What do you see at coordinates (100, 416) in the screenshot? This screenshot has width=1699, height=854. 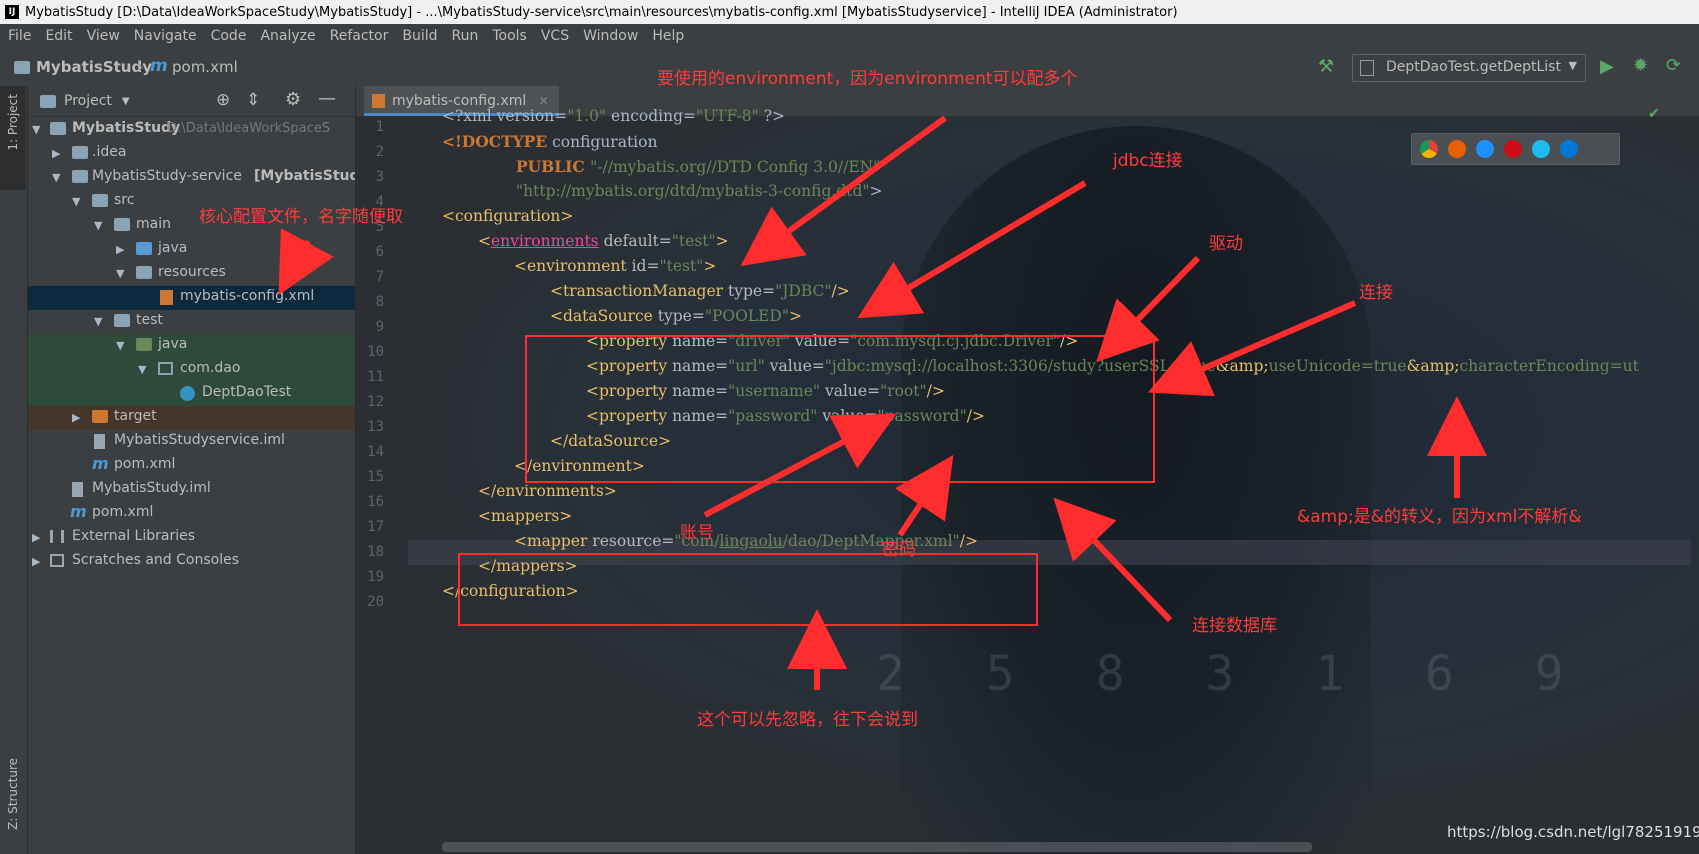 I see `excluded-folder-icon` at bounding box center [100, 416].